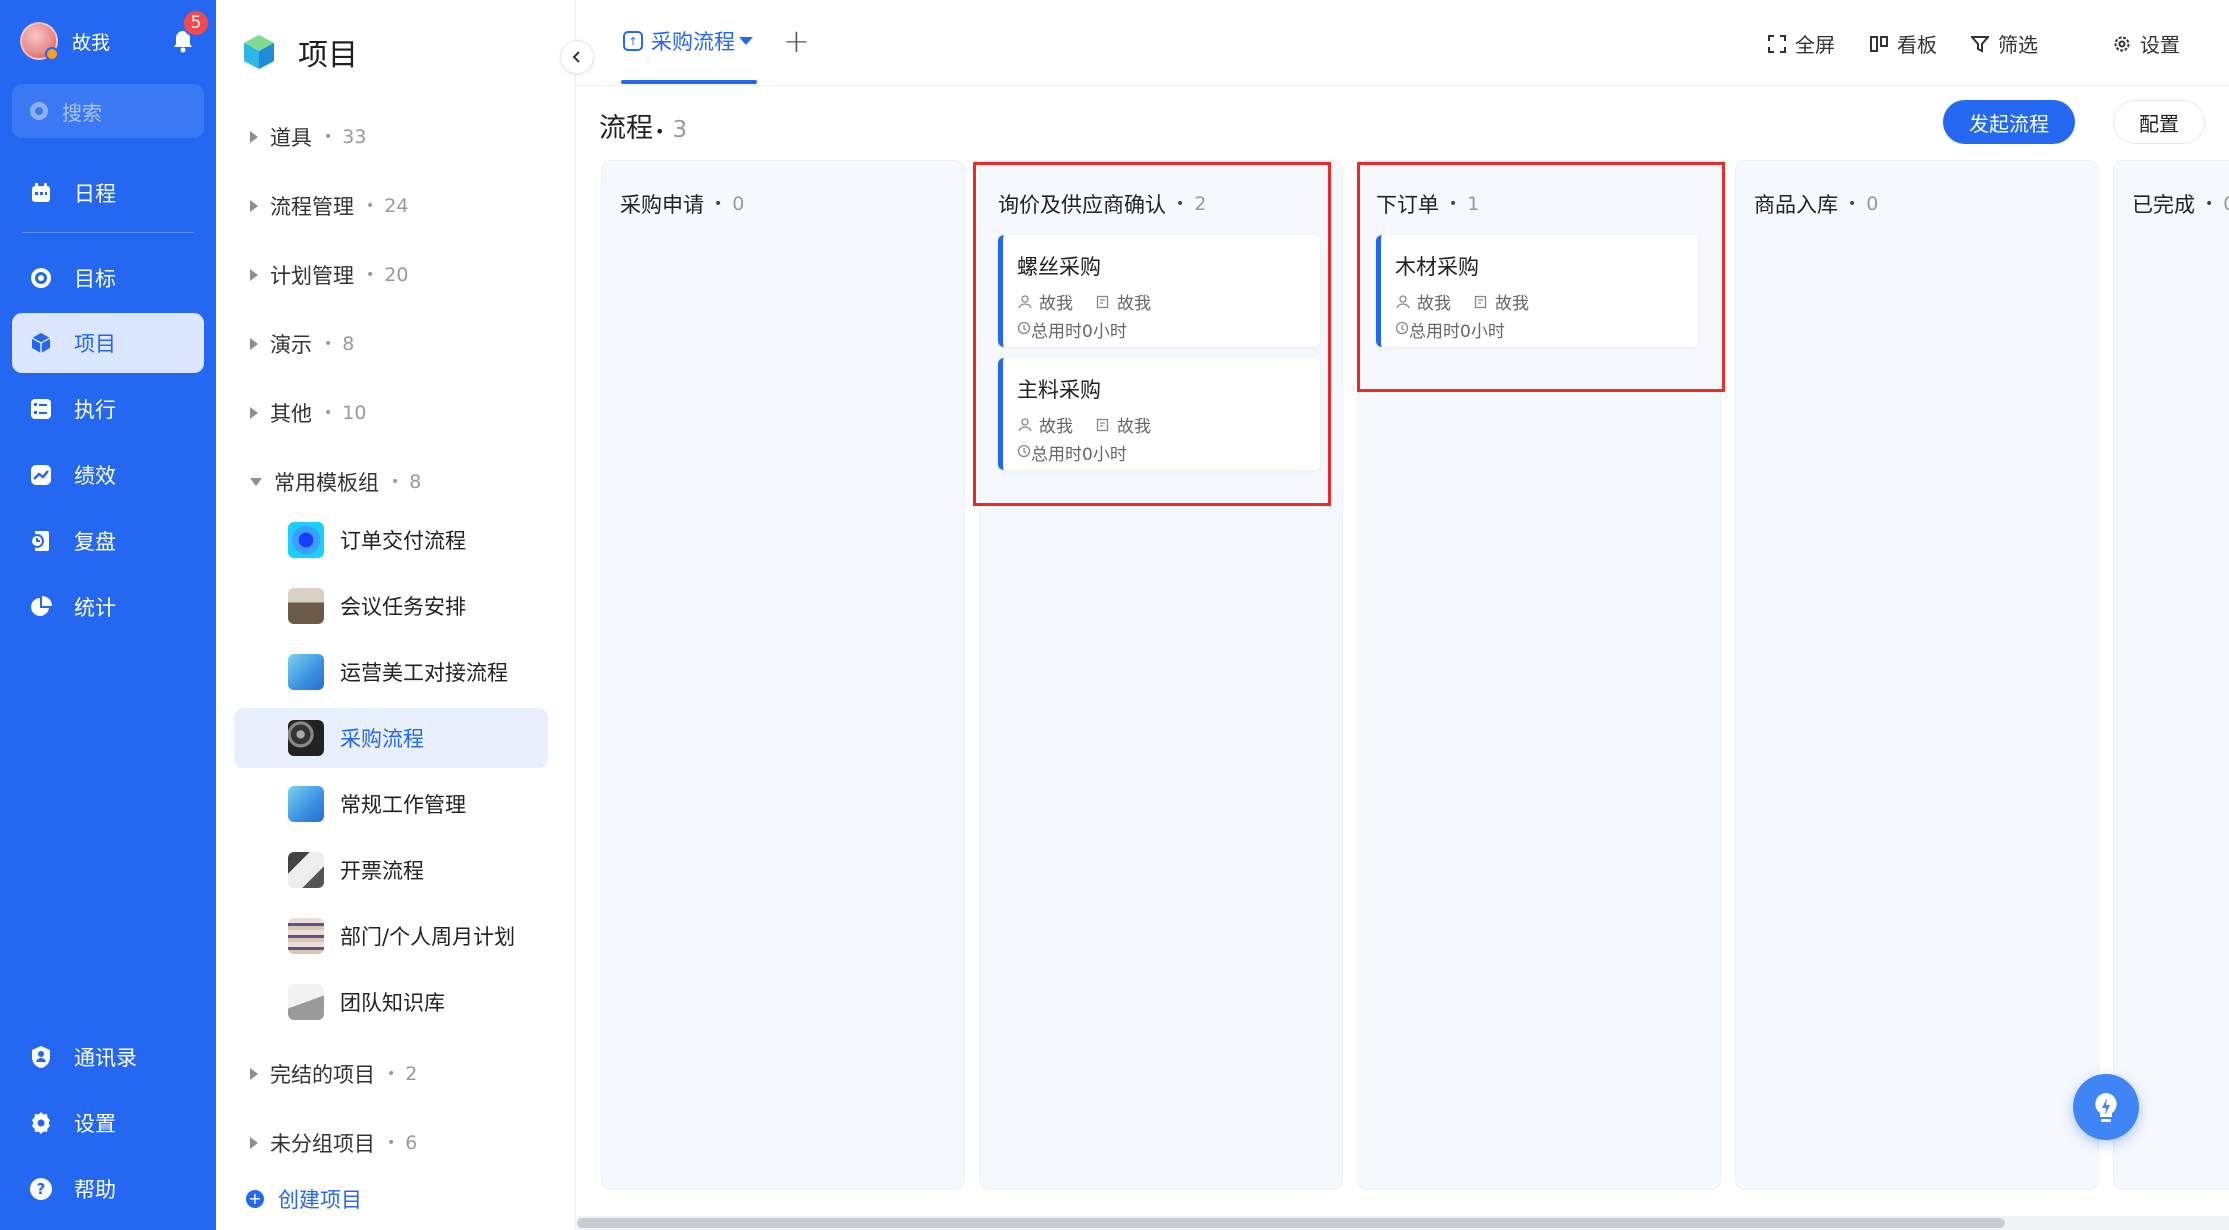 The width and height of the screenshot is (2229, 1230). I want to click on fullscreen-button: 全屏, so click(1801, 43).